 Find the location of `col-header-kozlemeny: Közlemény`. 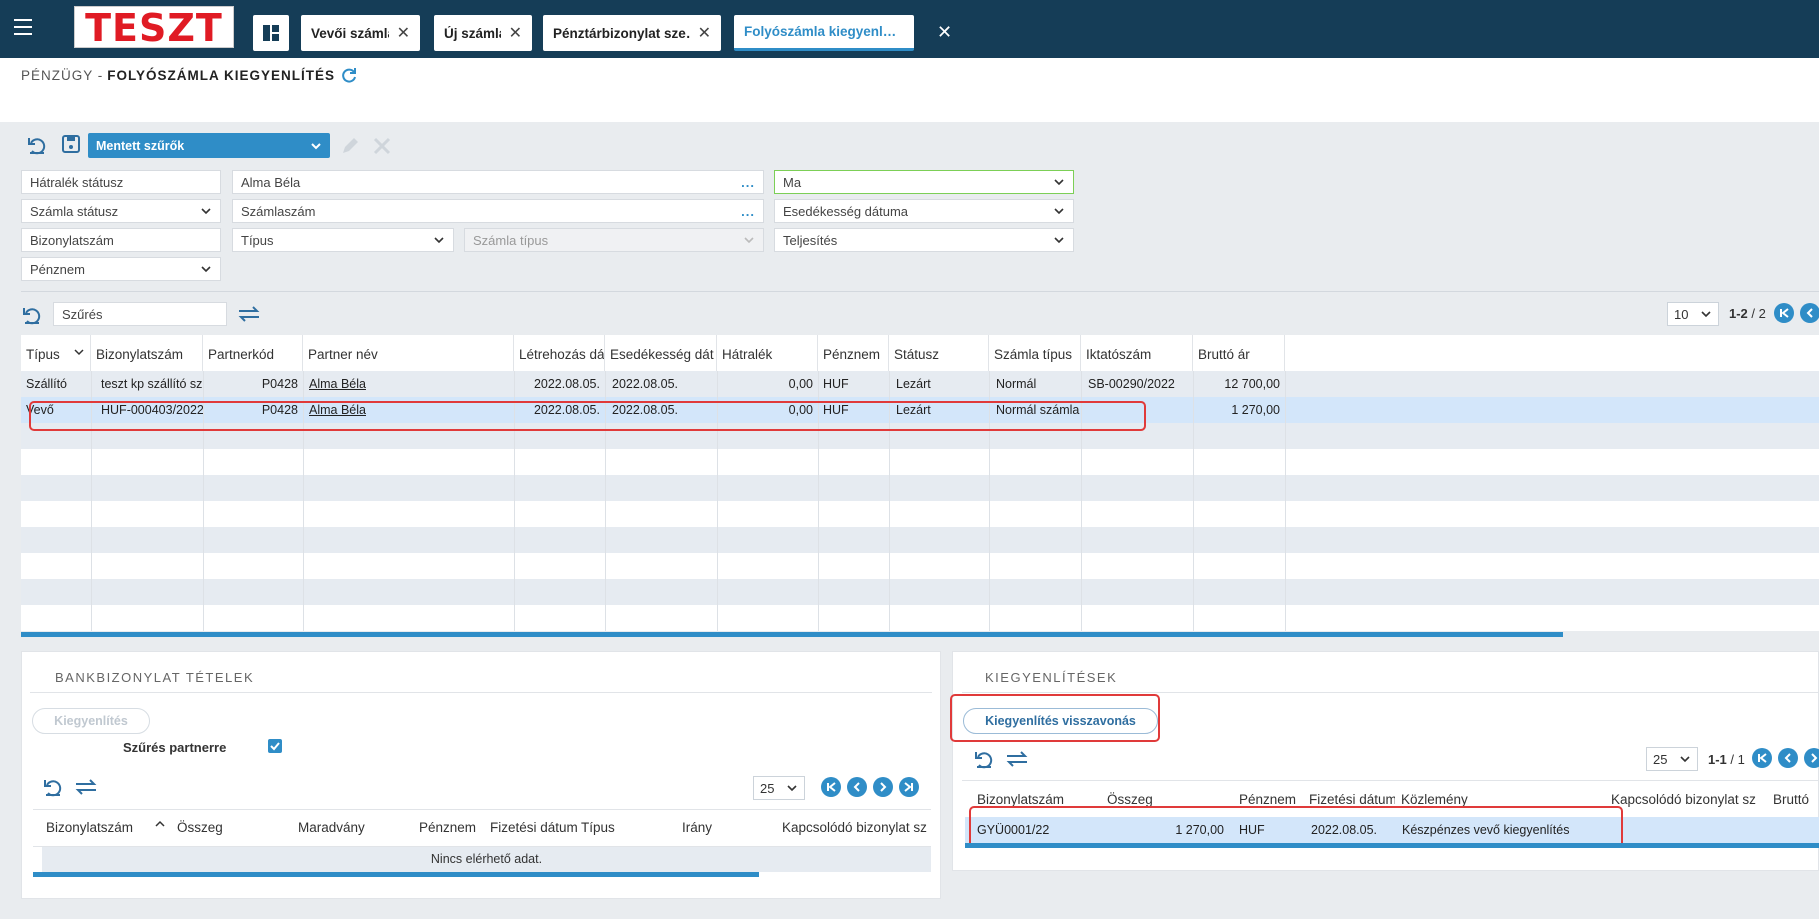

col-header-kozlemeny: Közlemény is located at coordinates (1501, 799).